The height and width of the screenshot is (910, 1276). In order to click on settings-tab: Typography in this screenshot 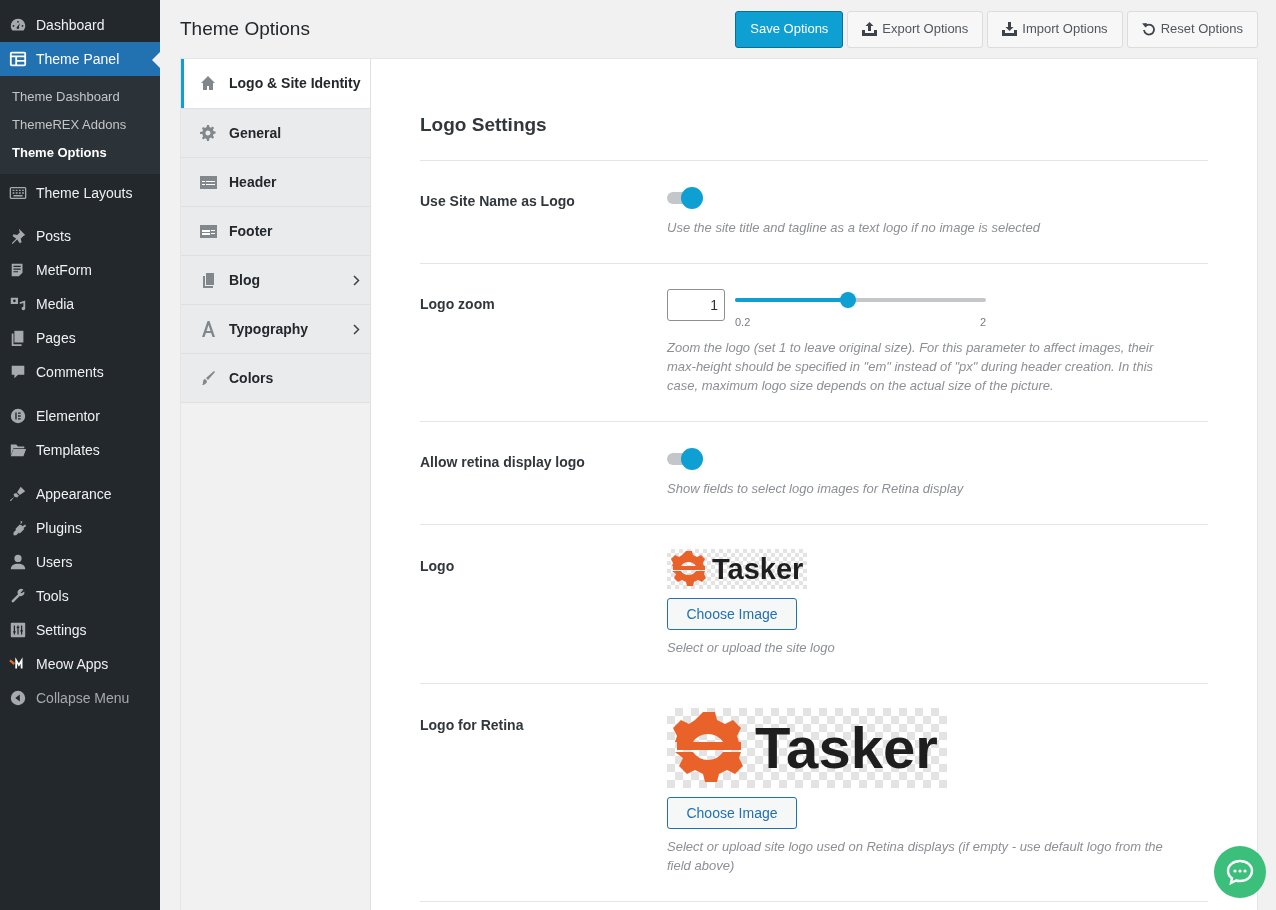, I will do `click(275, 328)`.